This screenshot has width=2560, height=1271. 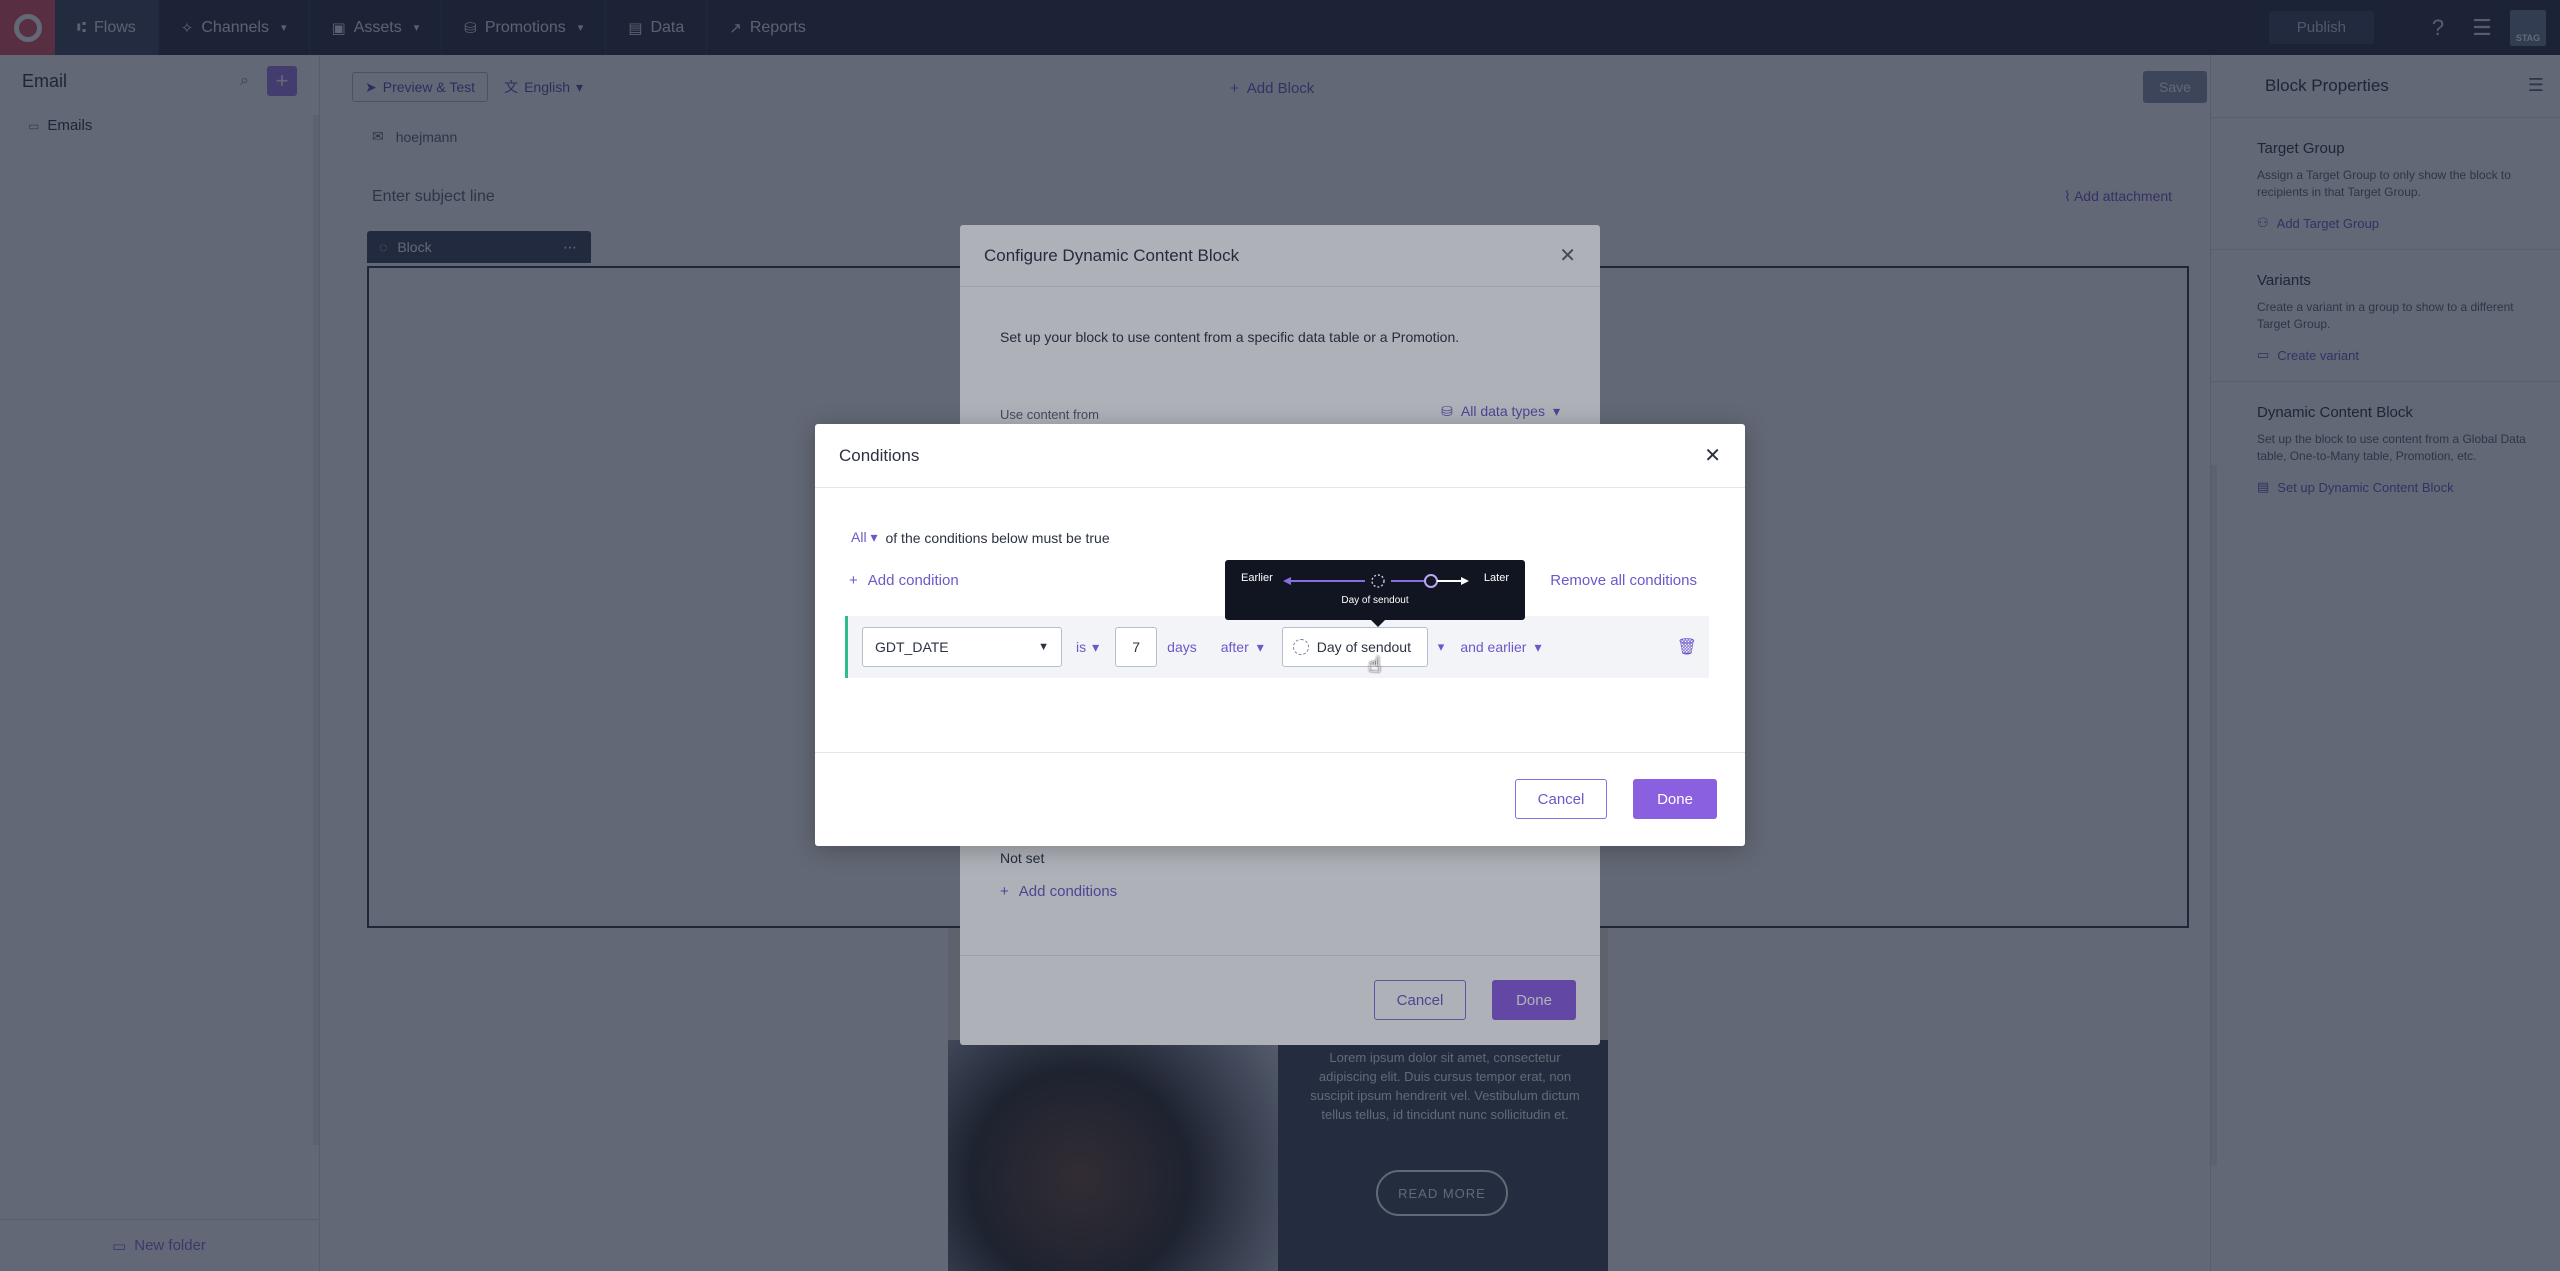 What do you see at coordinates (904, 580) in the screenshot?
I see `add-condition-button: + Add condition` at bounding box center [904, 580].